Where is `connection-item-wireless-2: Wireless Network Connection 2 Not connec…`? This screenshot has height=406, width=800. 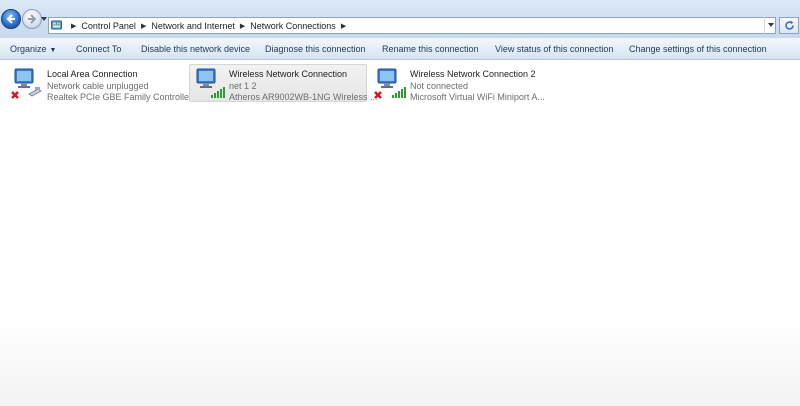
connection-item-wireless-2: Wireless Network Connection 2 Not connec… is located at coordinates (460, 83).